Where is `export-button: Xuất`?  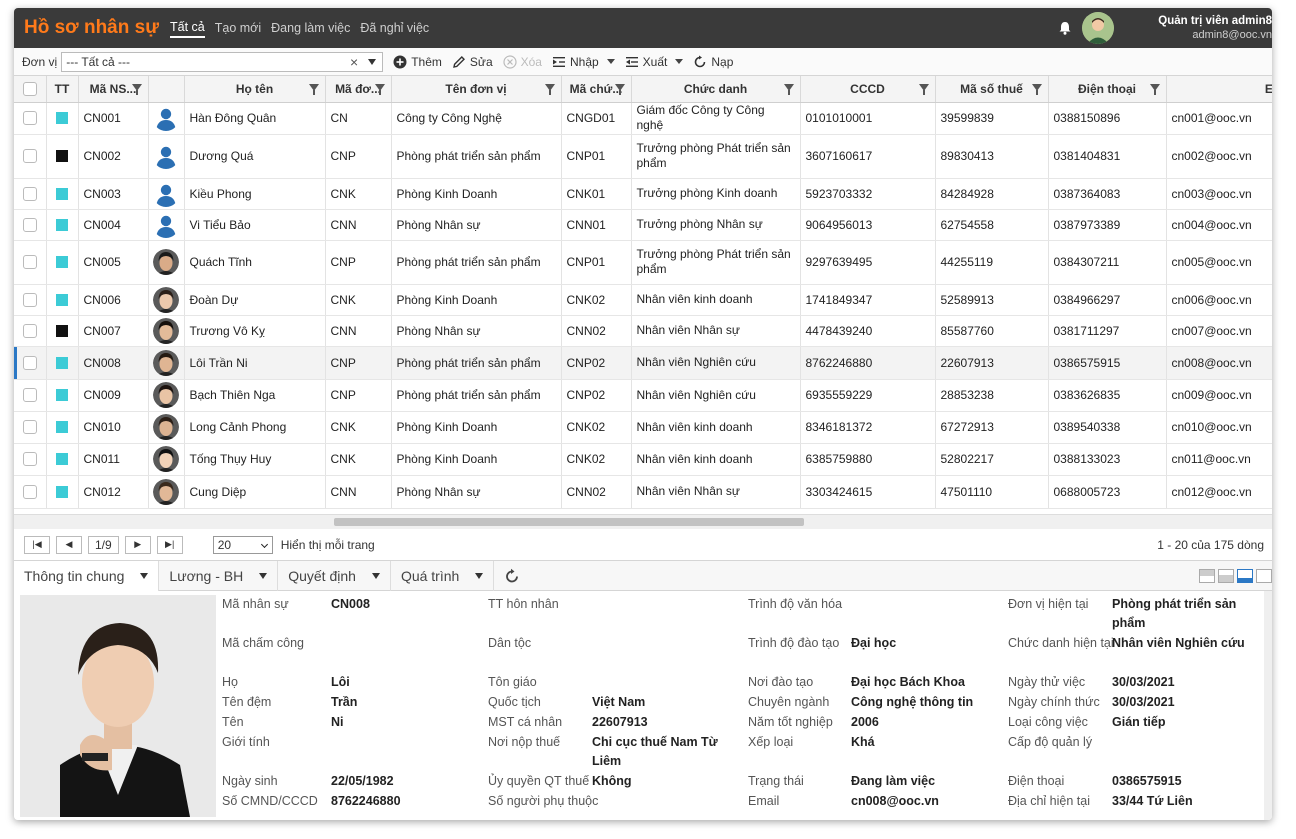 export-button: Xuất is located at coordinates (654, 62).